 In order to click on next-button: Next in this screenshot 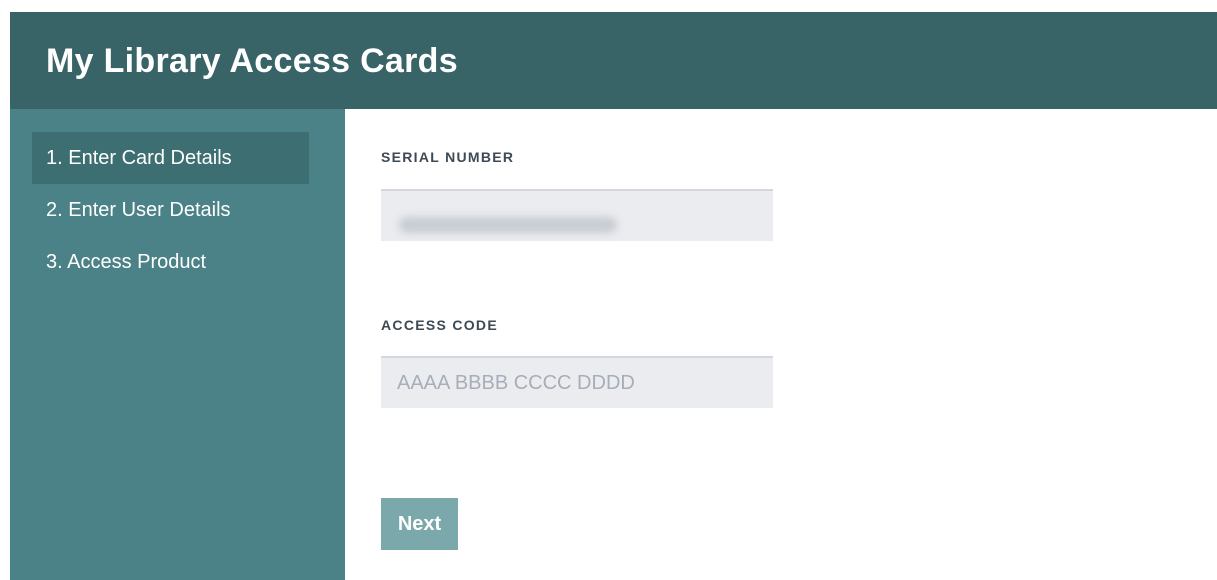, I will do `click(419, 524)`.